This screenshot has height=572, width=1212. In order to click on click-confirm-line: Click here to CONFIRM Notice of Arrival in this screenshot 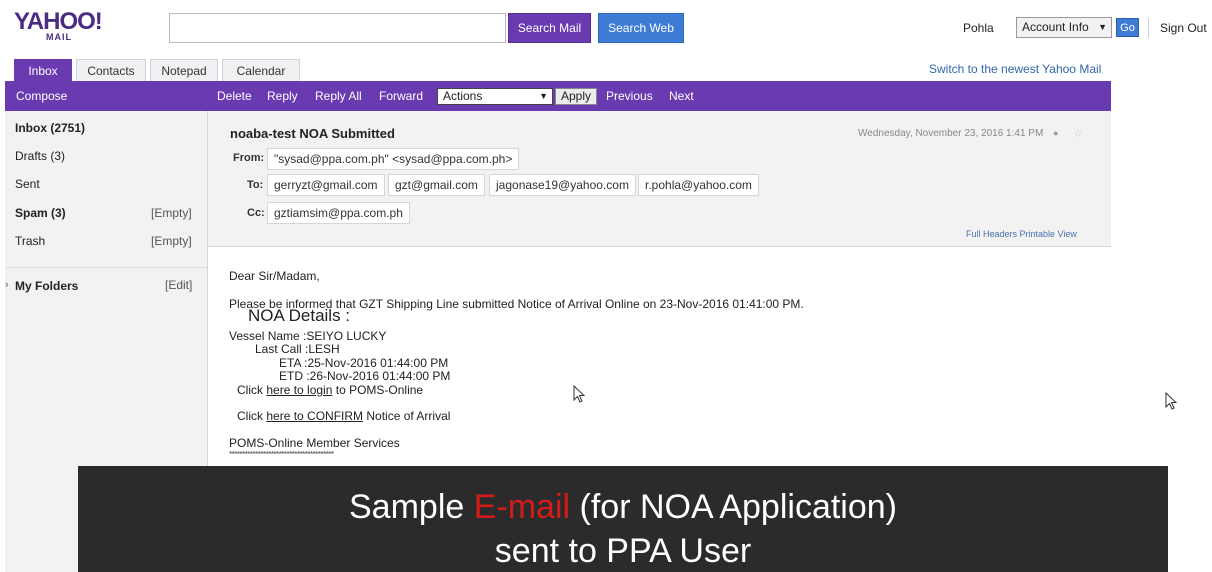, I will do `click(343, 416)`.